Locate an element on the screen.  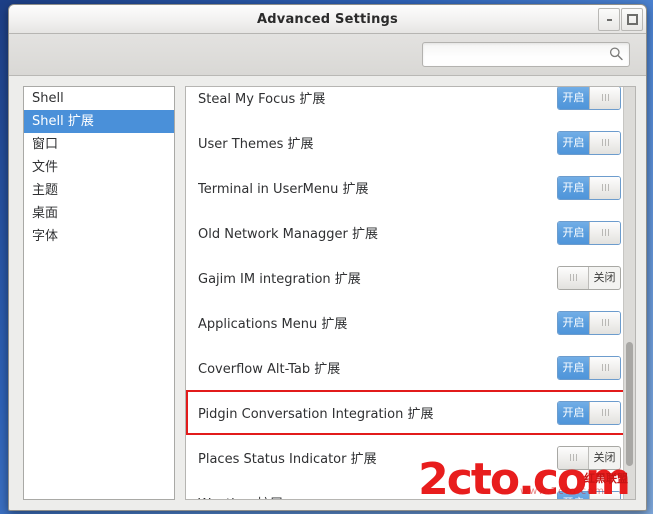
extension-name: Gajim IM integration 扩展 is located at coordinates (279, 279).